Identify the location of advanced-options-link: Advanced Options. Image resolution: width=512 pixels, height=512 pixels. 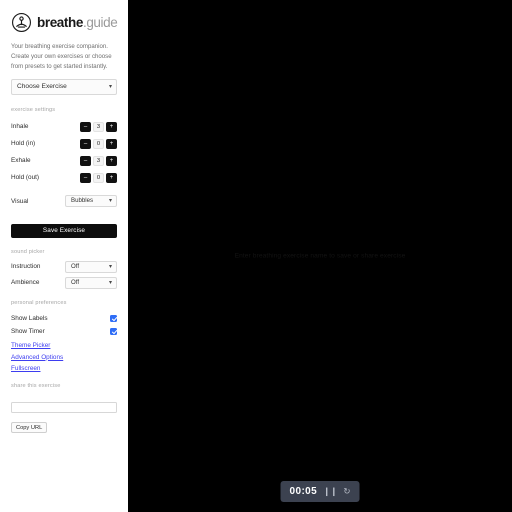
(64, 357).